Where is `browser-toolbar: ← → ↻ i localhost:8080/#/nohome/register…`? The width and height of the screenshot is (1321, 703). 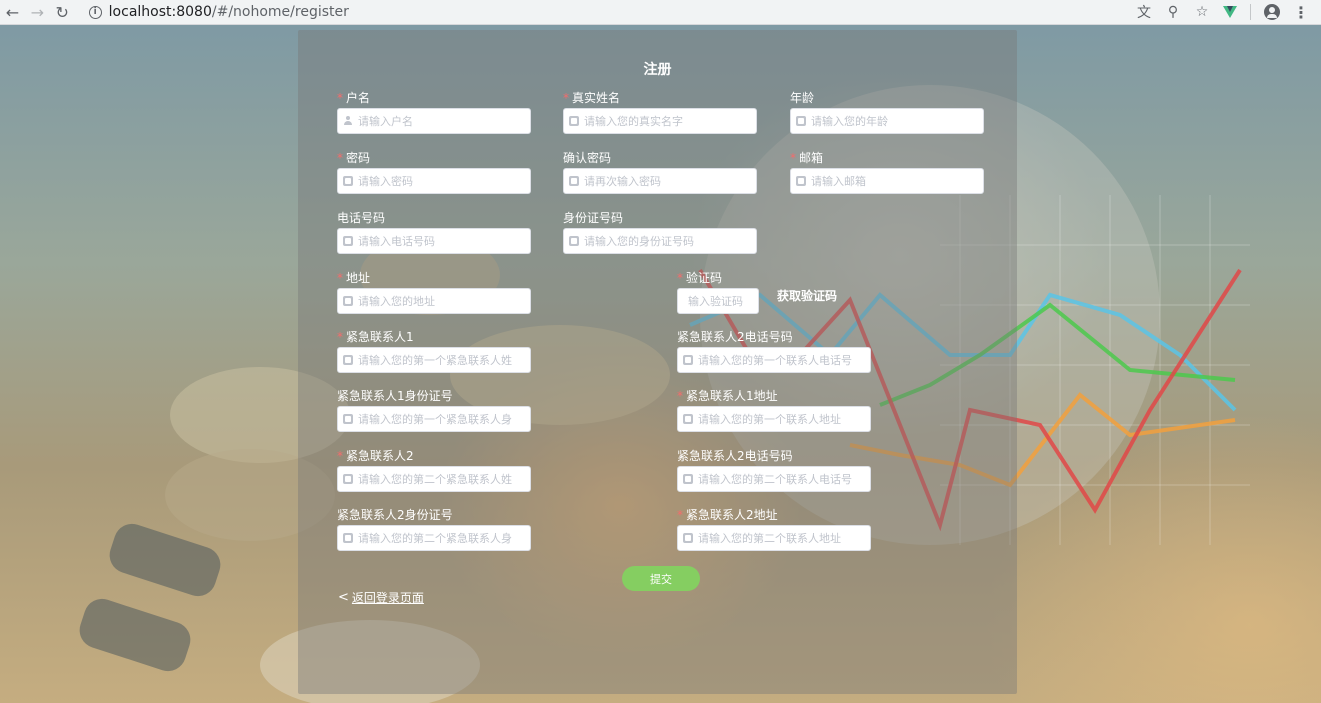
browser-toolbar: ← → ↻ i localhost:8080/#/nohome/register… is located at coordinates (660, 12).